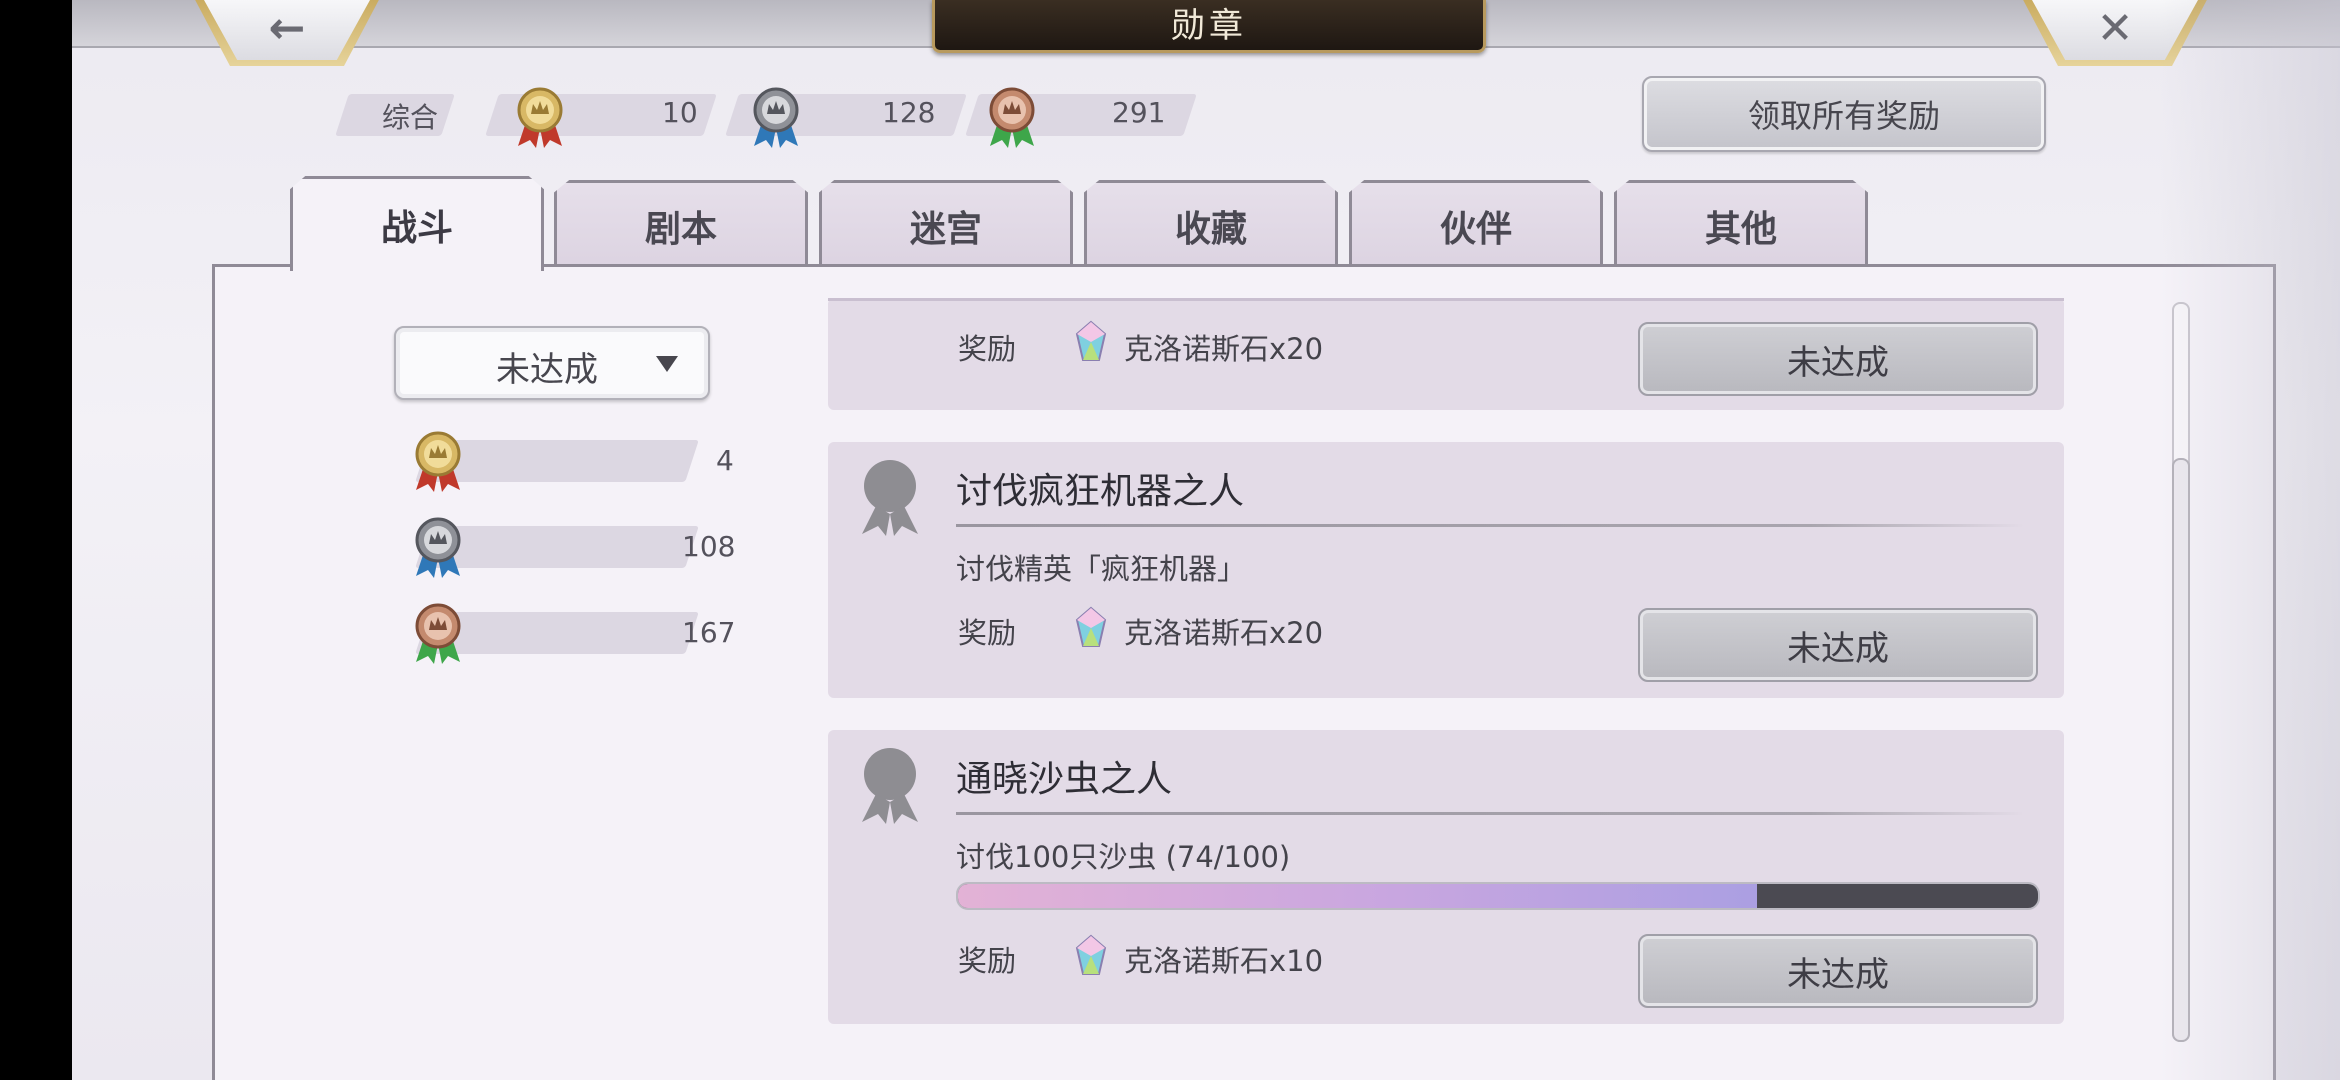 This screenshot has width=2340, height=1080. I want to click on achievement-title: 讨伐疯狂机器之人, so click(1100, 491).